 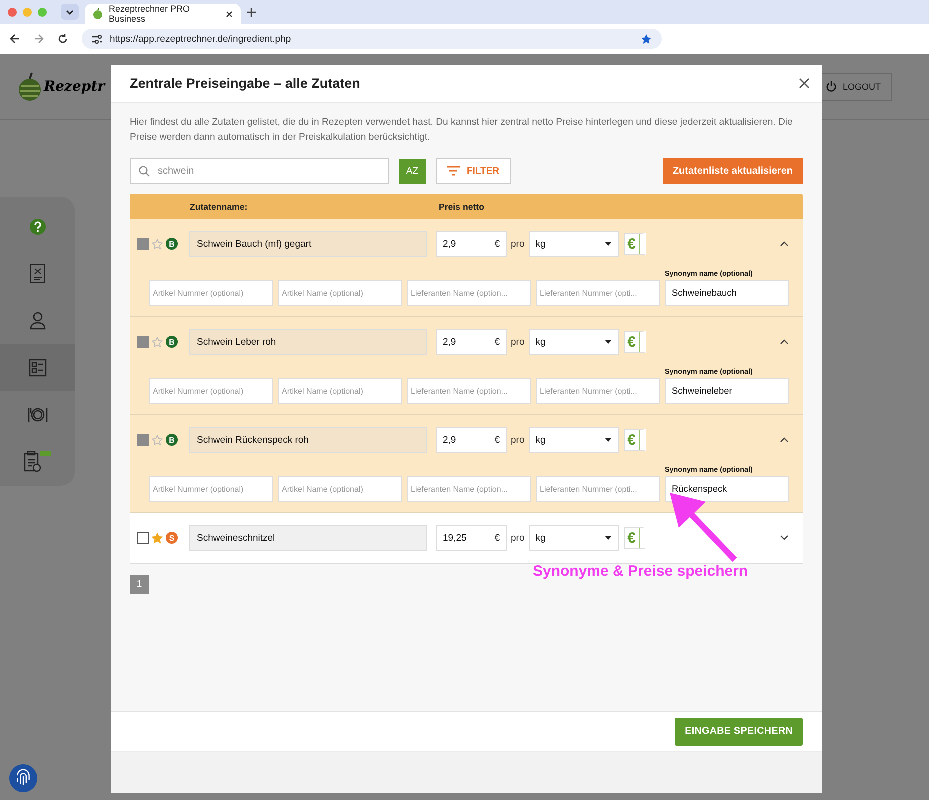 What do you see at coordinates (37, 415) in the screenshot?
I see `plate-cutlery-icon` at bounding box center [37, 415].